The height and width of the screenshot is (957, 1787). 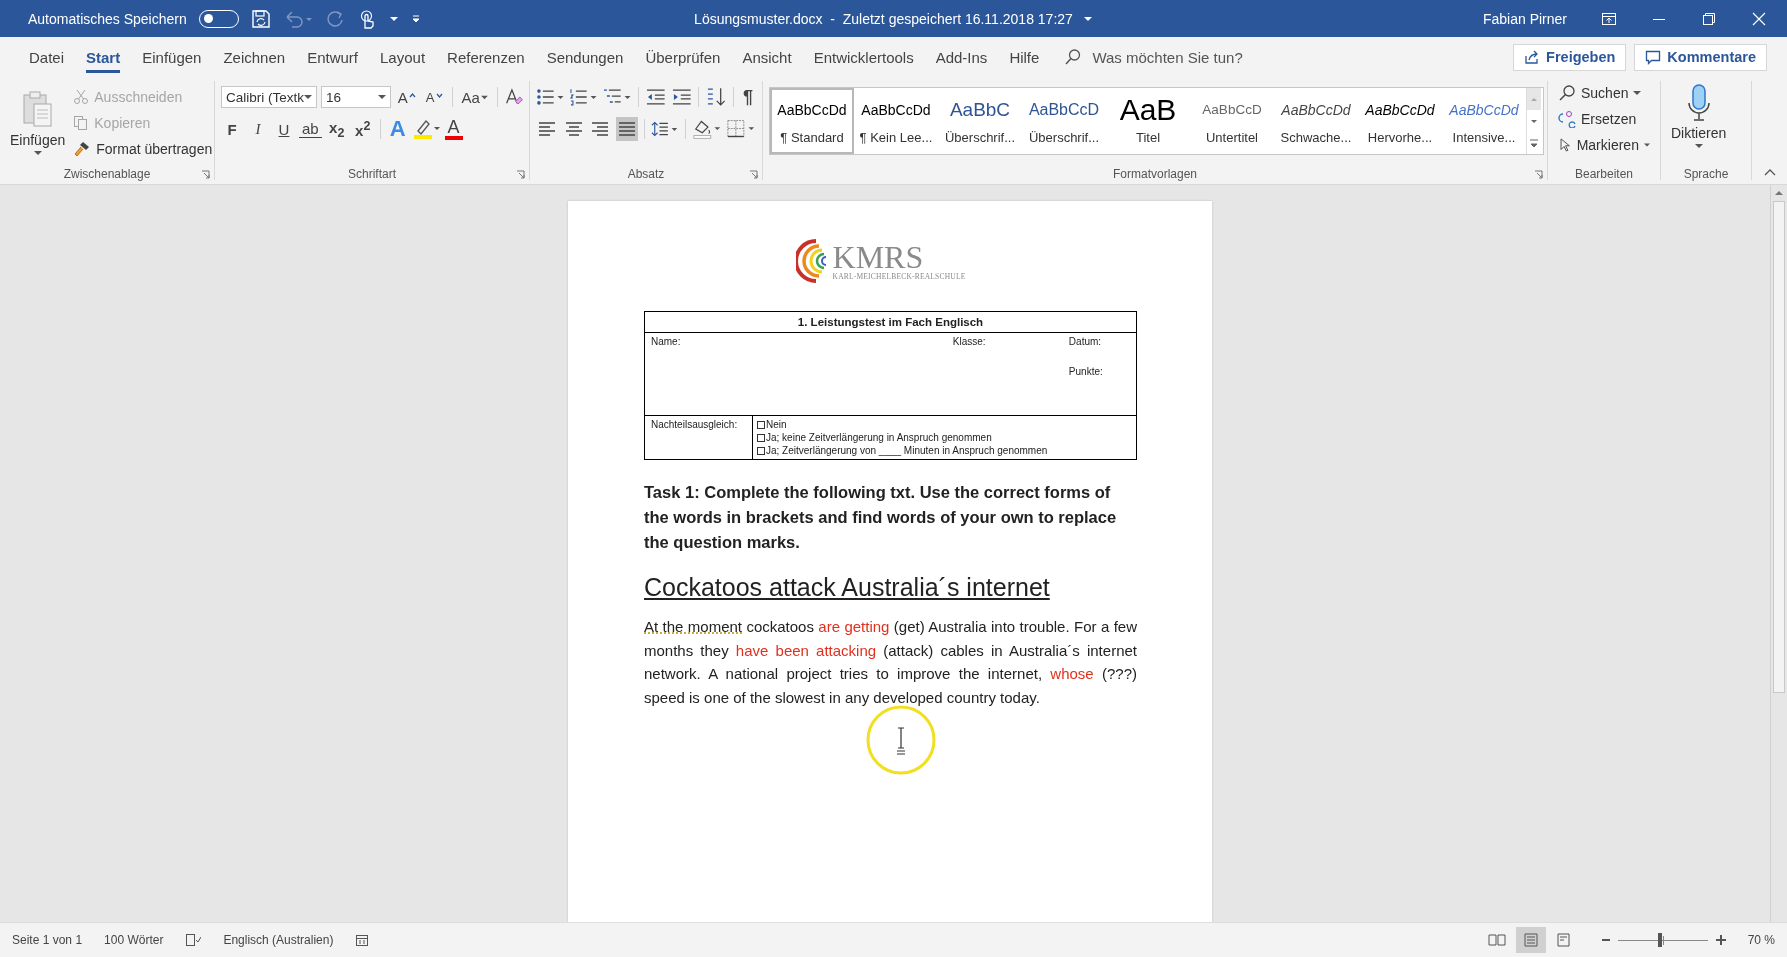 I want to click on sort-icon, so click(x=716, y=97).